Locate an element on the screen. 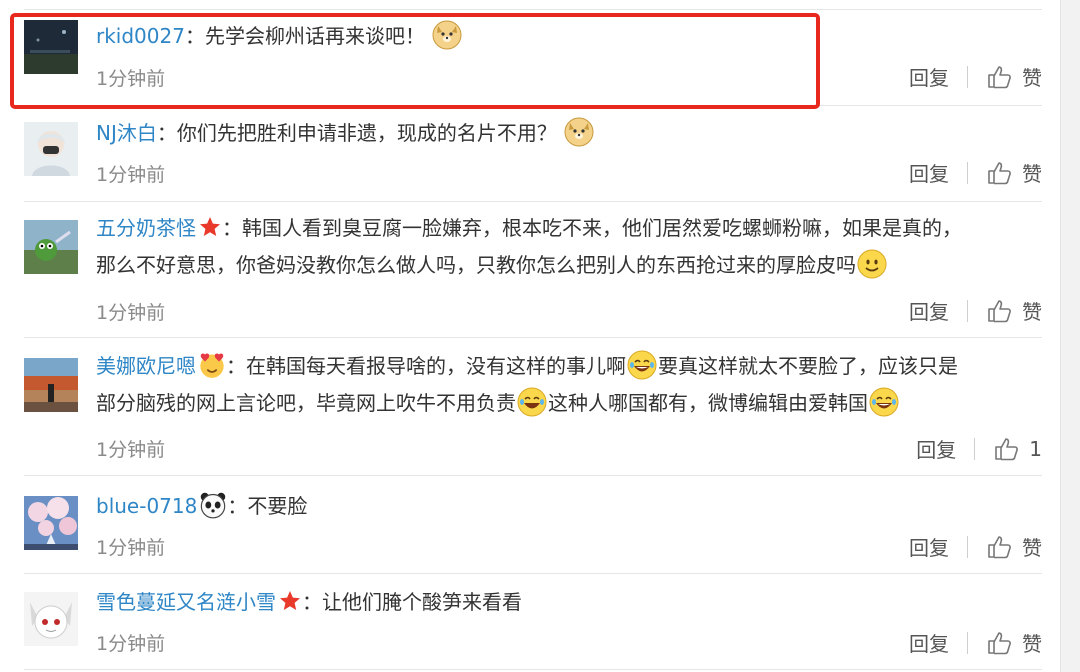  username: blue-0718 is located at coordinates (146, 506).